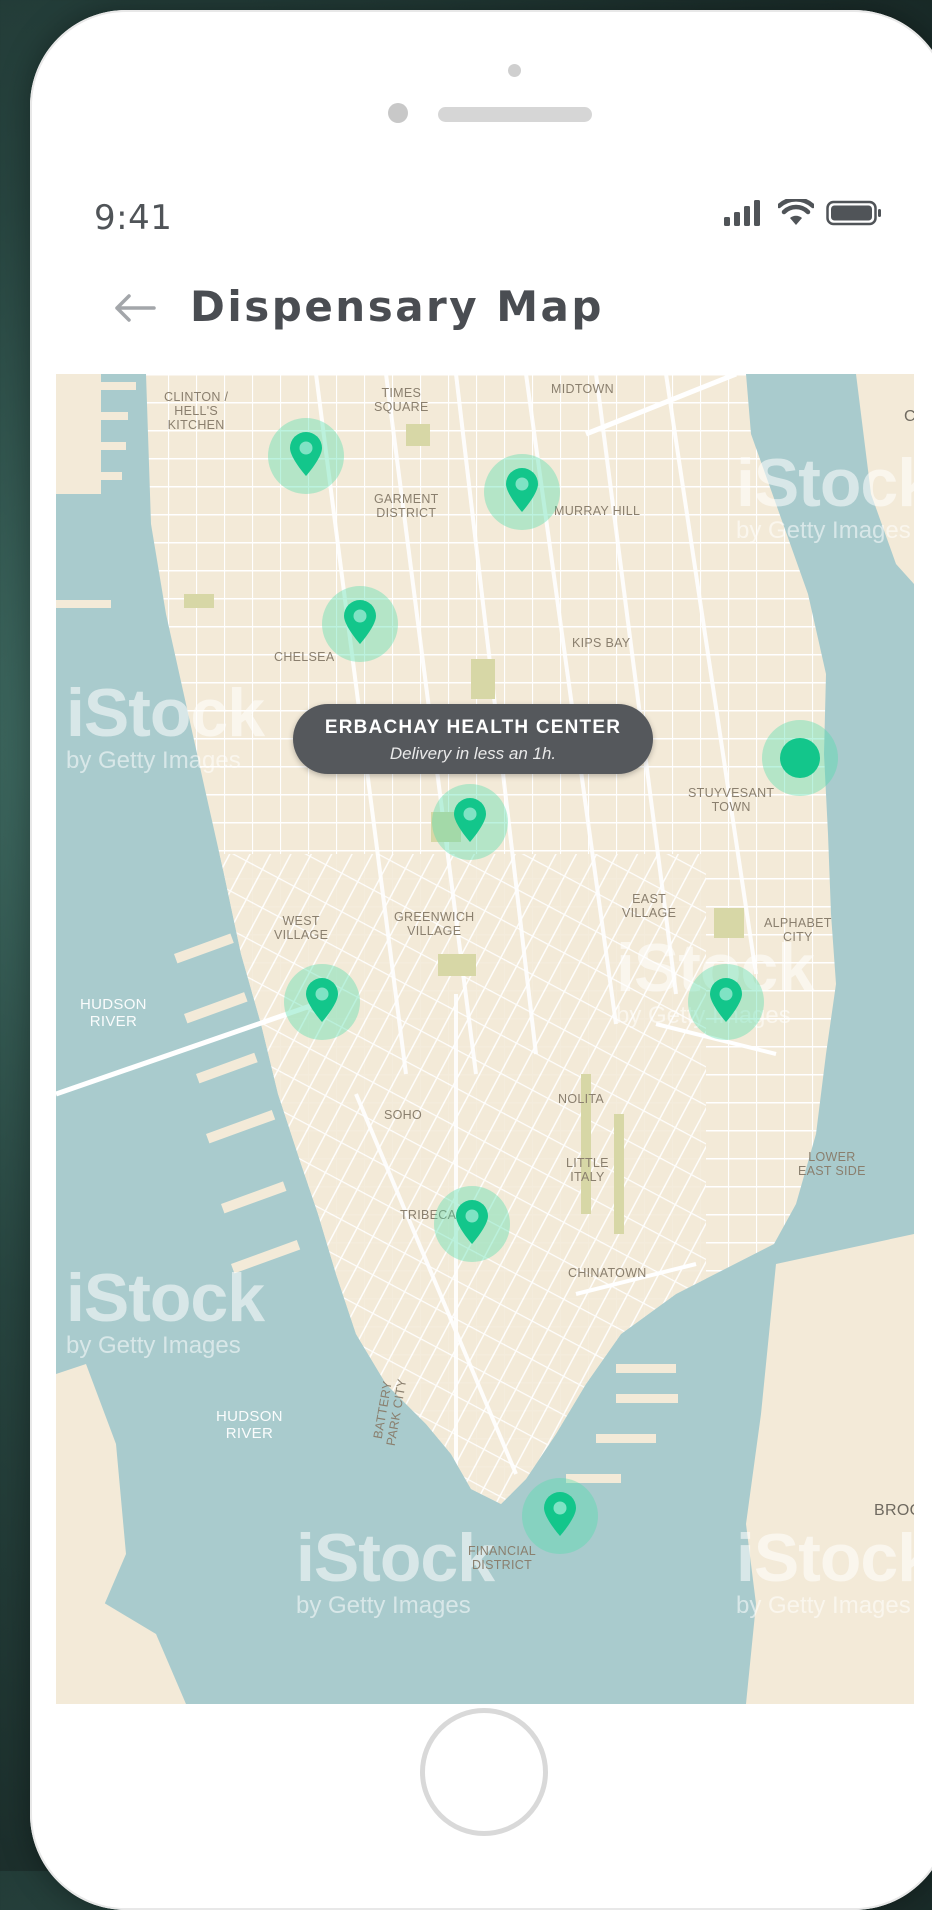 The image size is (932, 1910). I want to click on neighborhood-label: SOHO, so click(403, 1115).